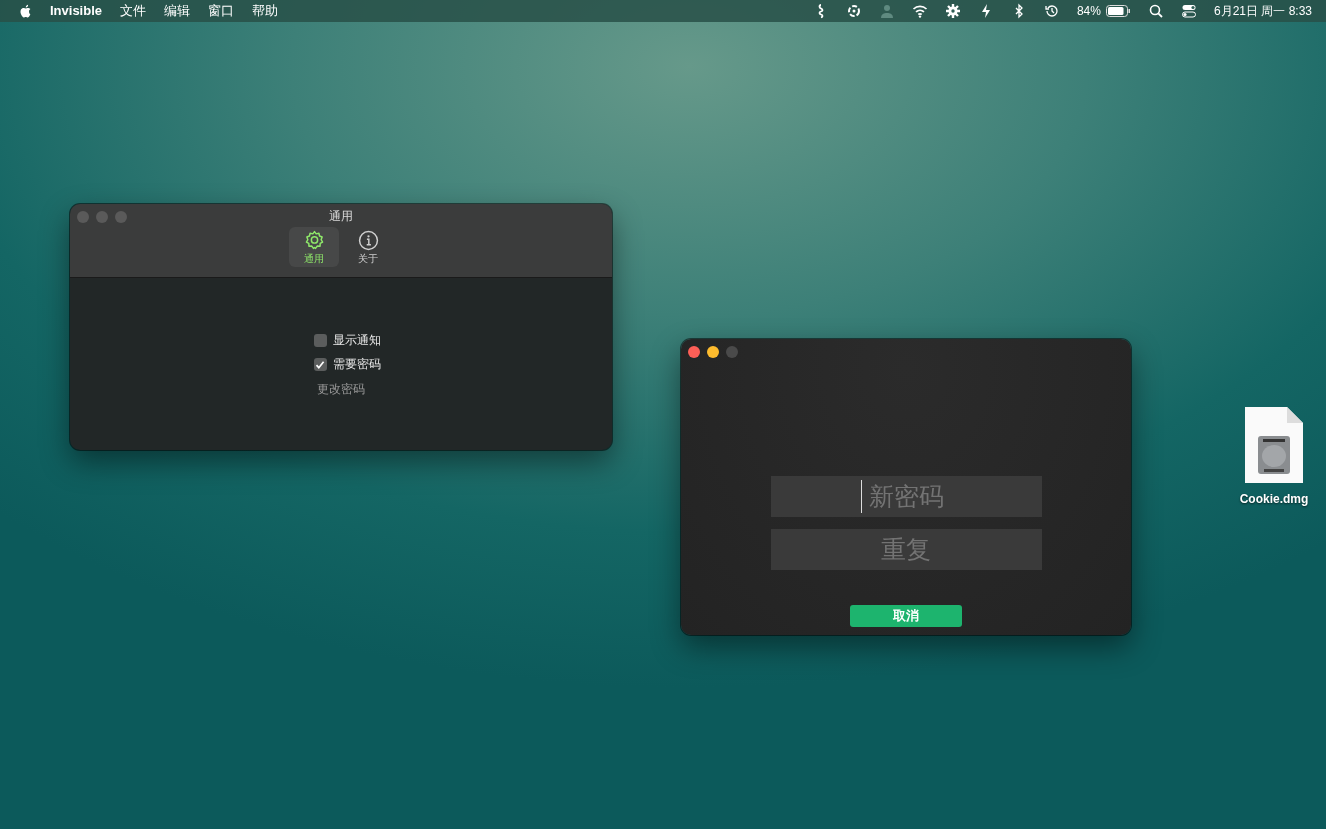  Describe the element at coordinates (1051, 11) in the screenshot. I see `history-clock-icon` at that location.